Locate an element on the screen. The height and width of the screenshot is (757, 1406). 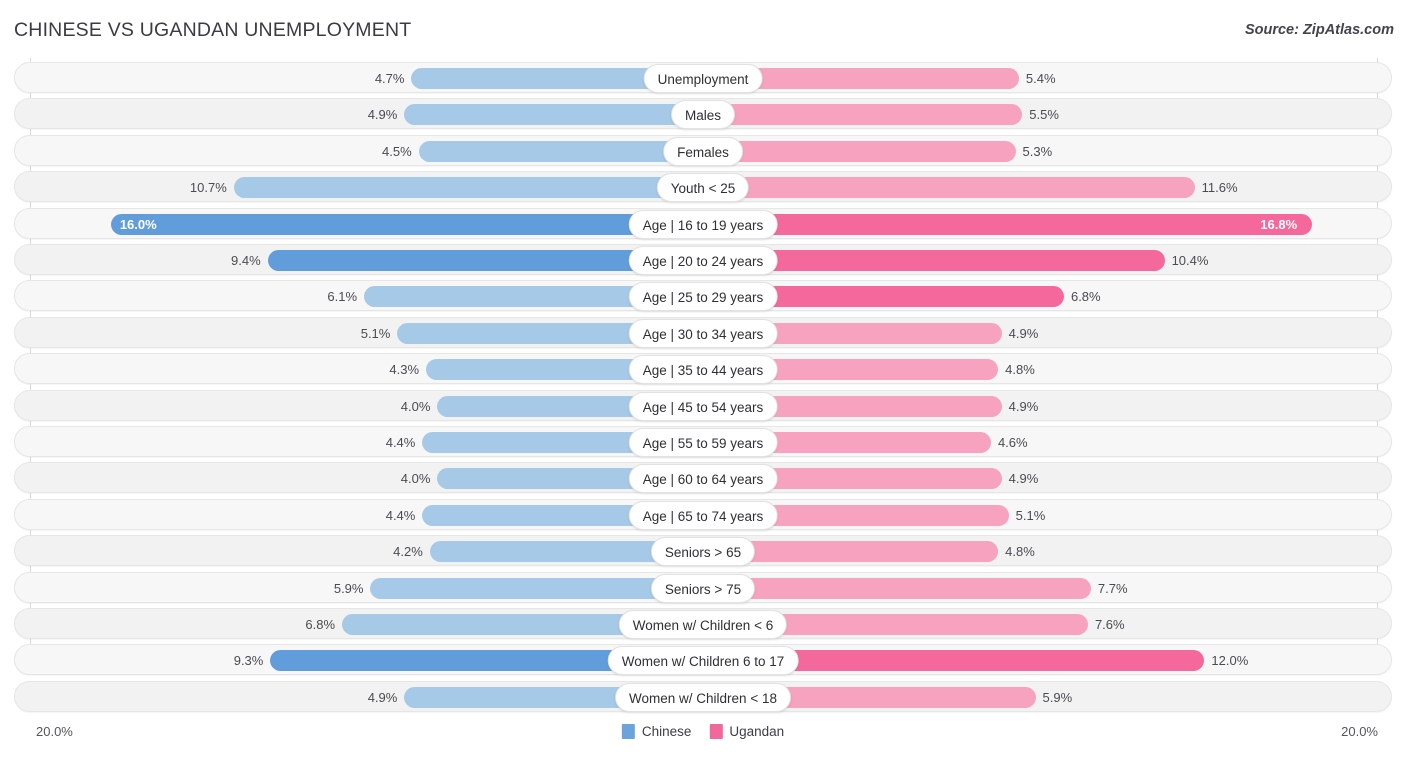
category-label: Youth < 25 is located at coordinates (703, 188).